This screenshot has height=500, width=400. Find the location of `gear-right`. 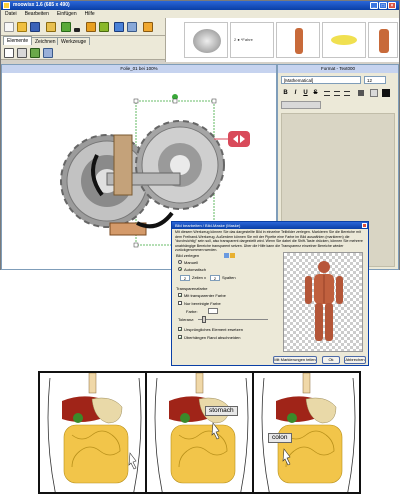

gear-right is located at coordinates (180, 165).